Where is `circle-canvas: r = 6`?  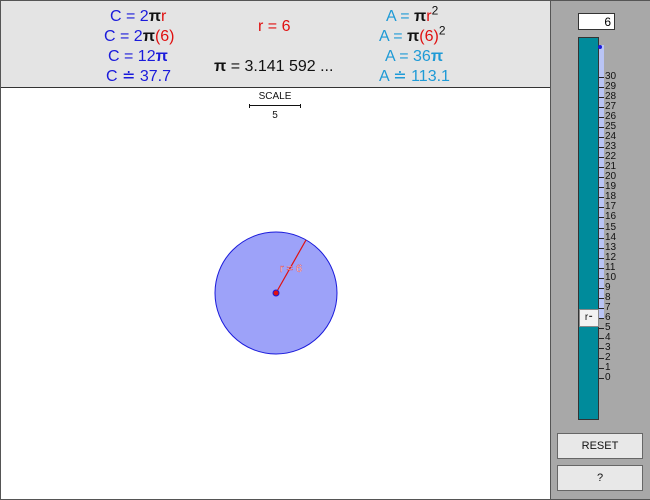
circle-canvas: r = 6 is located at coordinates (276, 293).